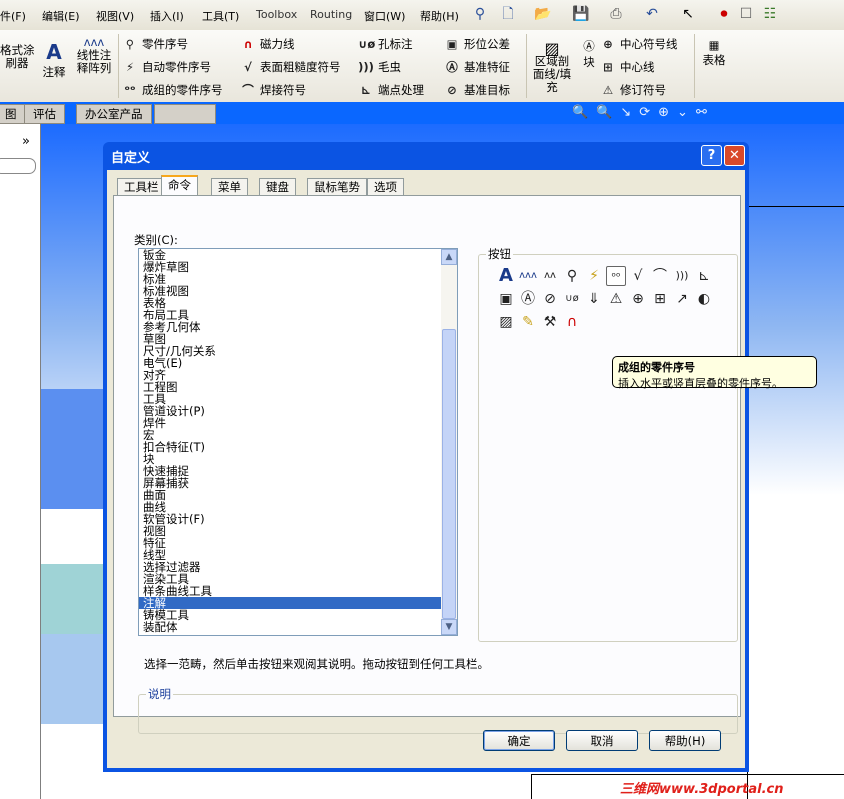  I want to click on end-treatment-button: ⊾ 端点处理, so click(391, 90).